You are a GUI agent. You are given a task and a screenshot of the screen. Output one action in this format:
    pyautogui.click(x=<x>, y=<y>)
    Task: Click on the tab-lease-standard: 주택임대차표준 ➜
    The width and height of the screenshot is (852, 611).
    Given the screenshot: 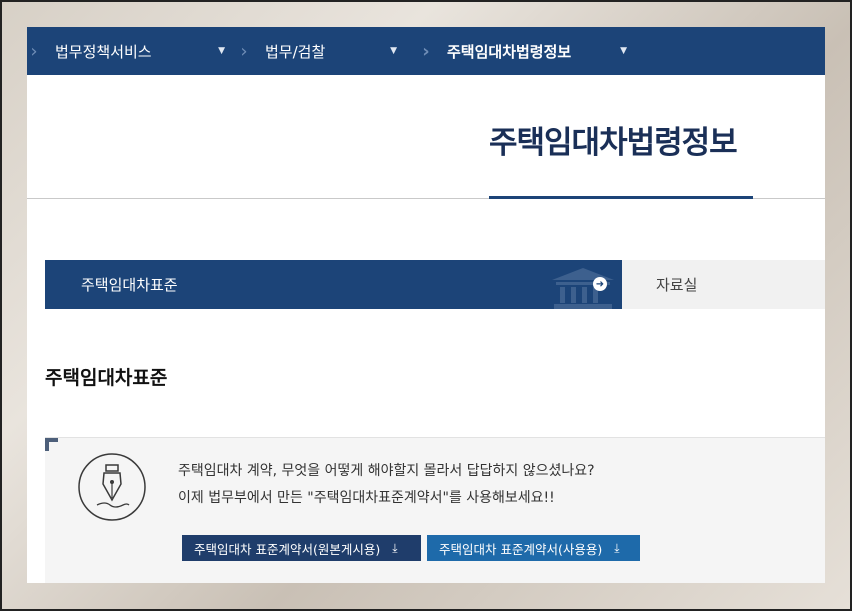 What is the action you would take?
    pyautogui.click(x=333, y=284)
    